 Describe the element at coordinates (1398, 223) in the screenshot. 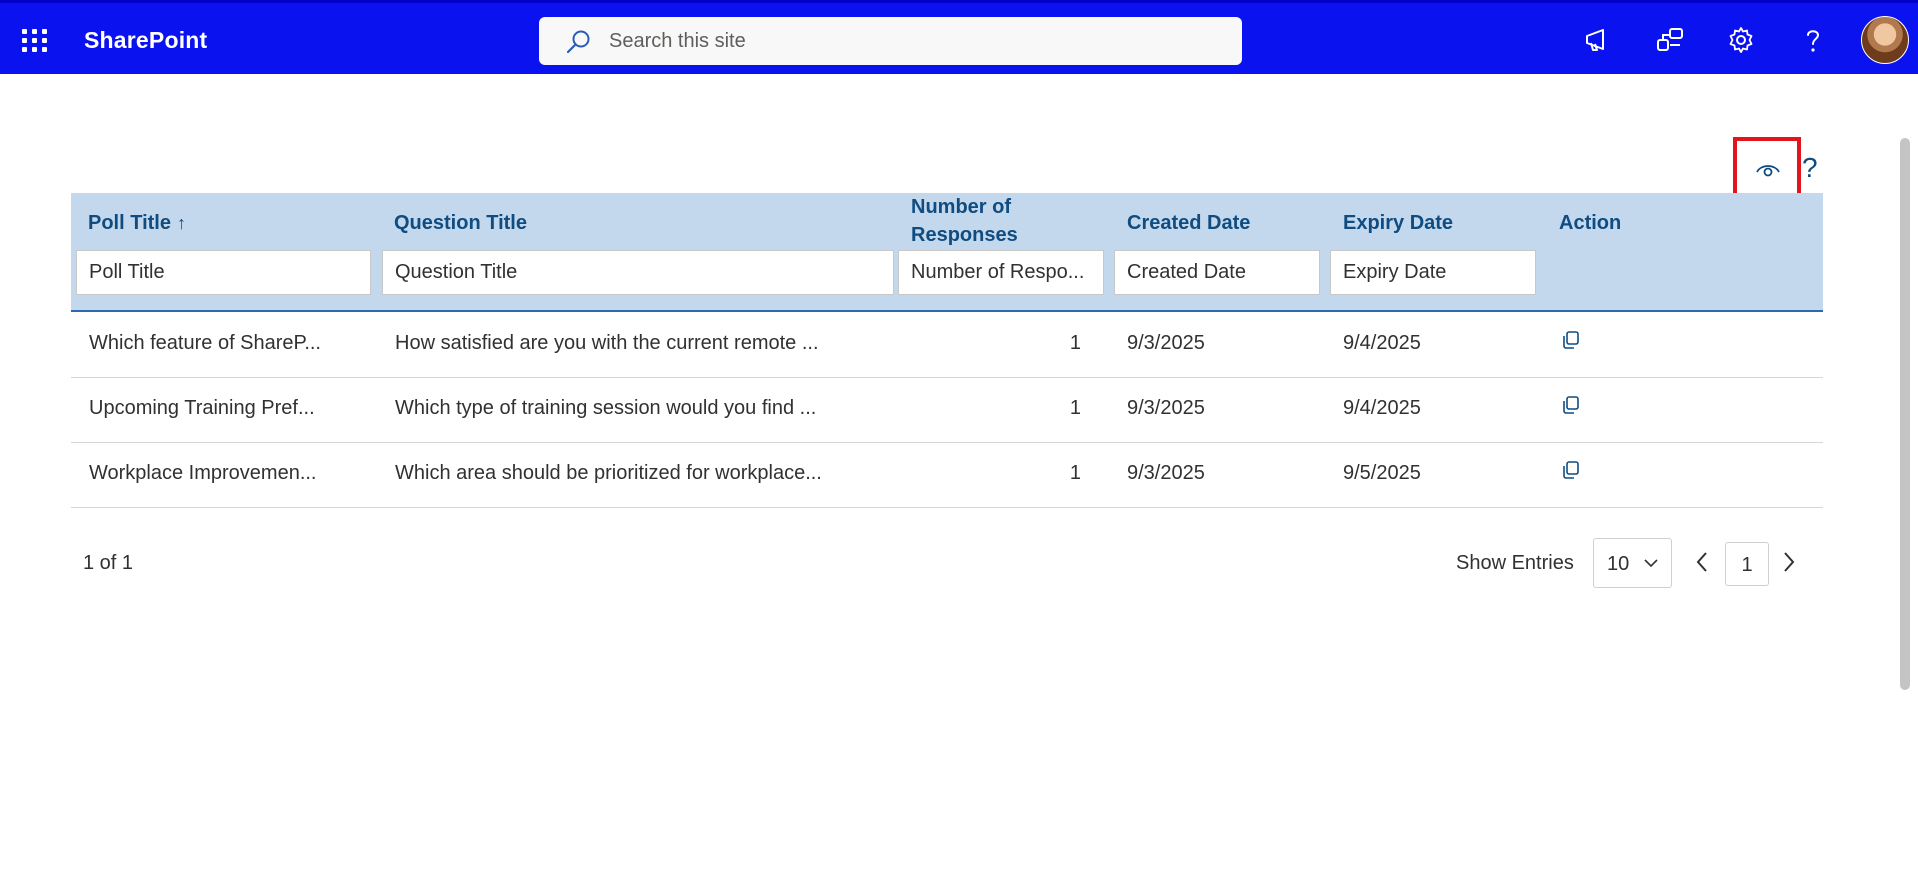

I see `column-header-expiry-date: Expiry Date` at that location.